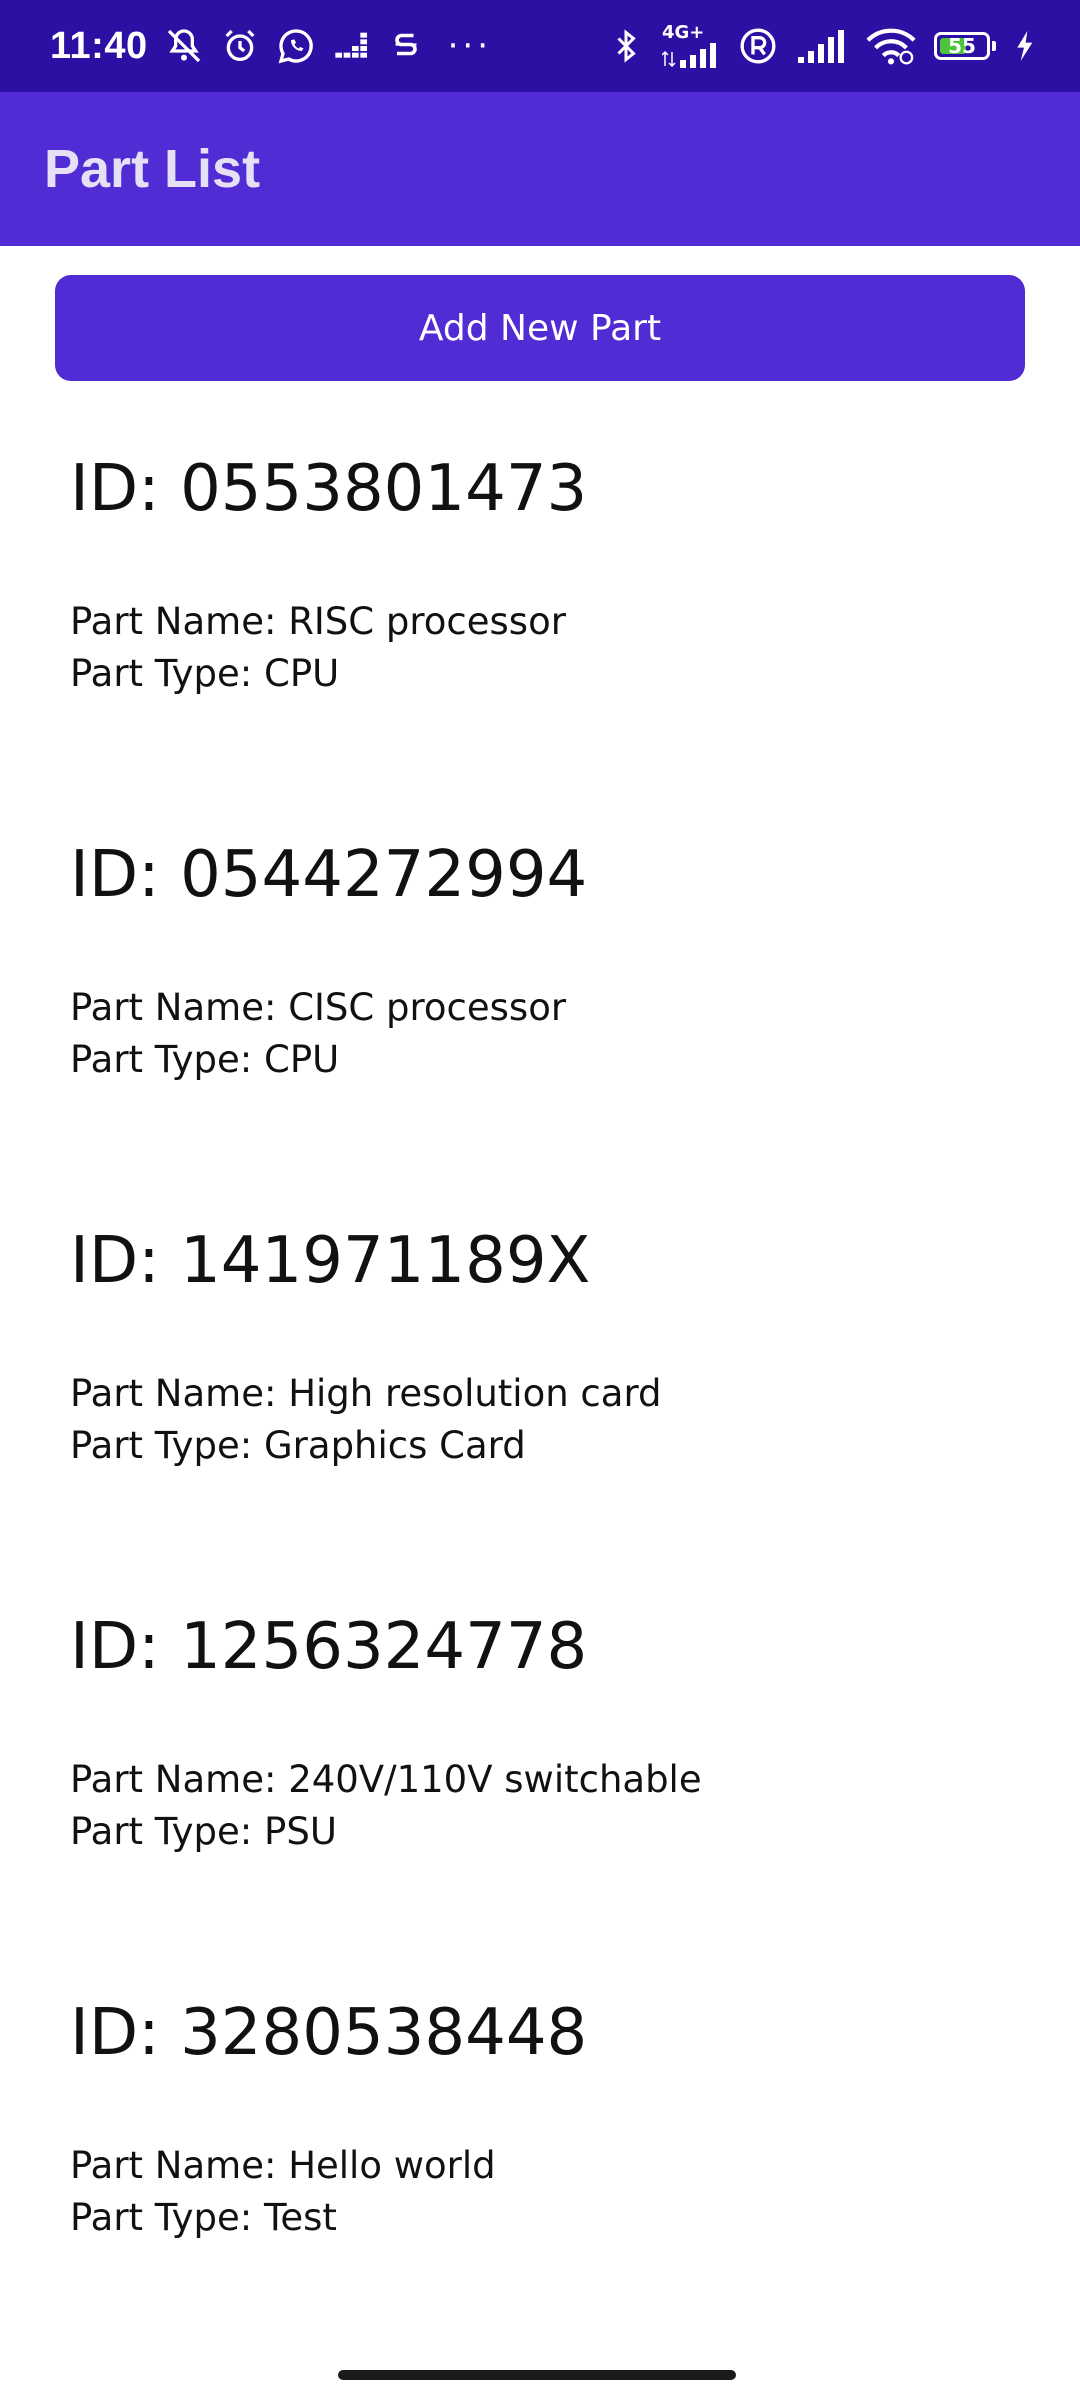  I want to click on part-name: Part Name: 240V/110V switchable, so click(386, 1779).